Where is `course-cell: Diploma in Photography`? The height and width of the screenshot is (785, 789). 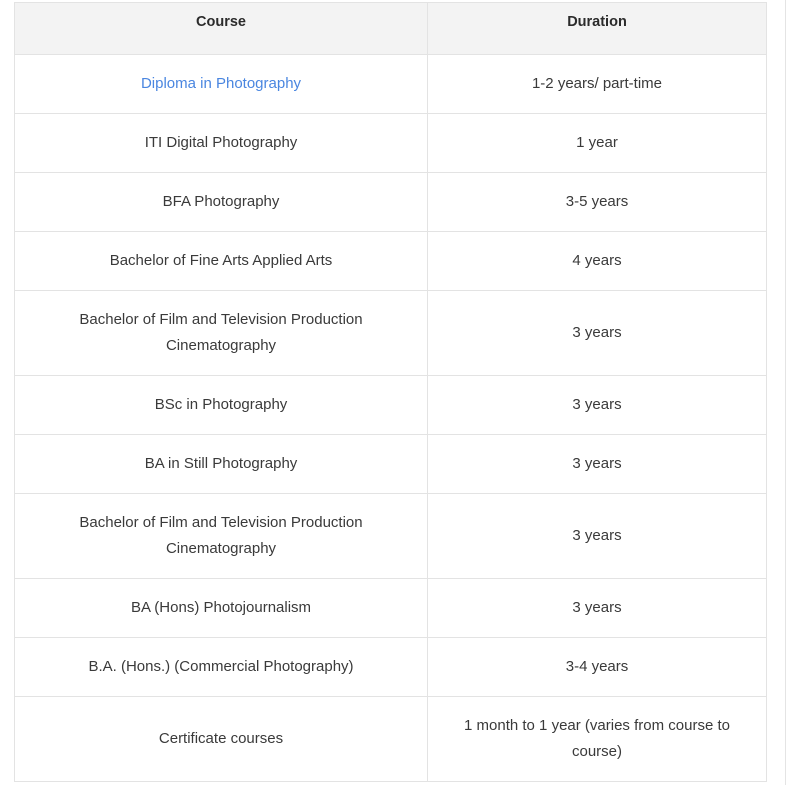 course-cell: Diploma in Photography is located at coordinates (221, 84).